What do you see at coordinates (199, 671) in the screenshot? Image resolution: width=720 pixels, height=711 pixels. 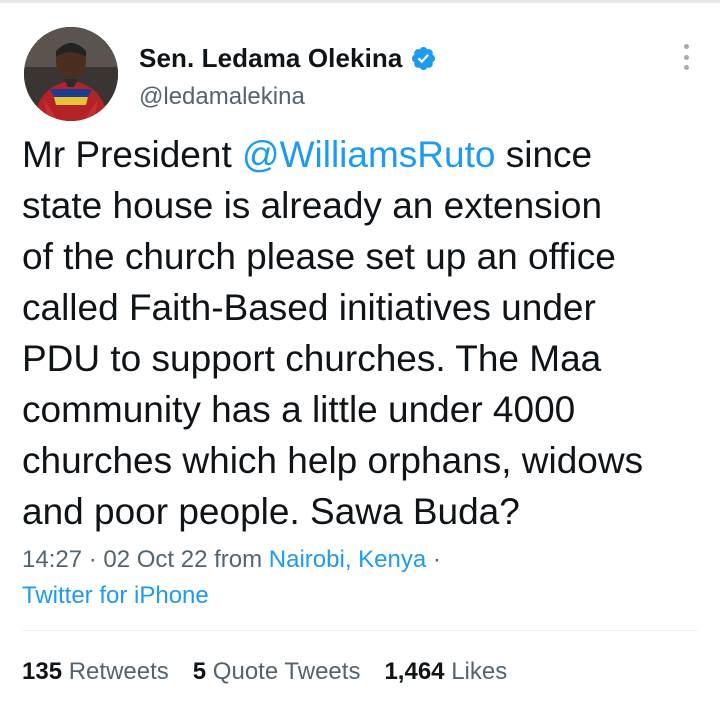 I see `quotes-count: 5` at bounding box center [199, 671].